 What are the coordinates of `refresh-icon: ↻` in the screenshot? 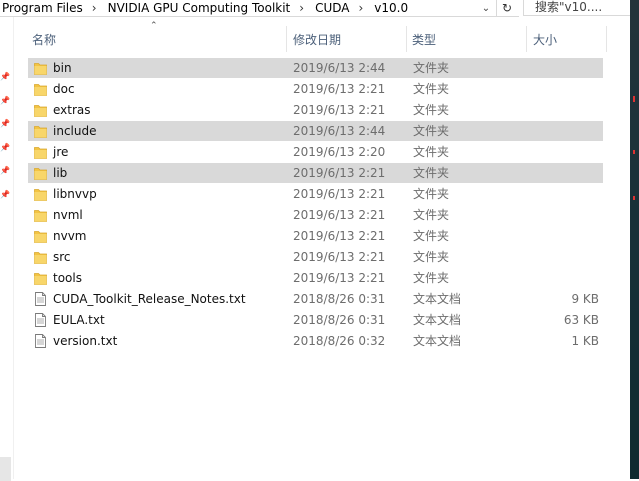 It's located at (506, 8).